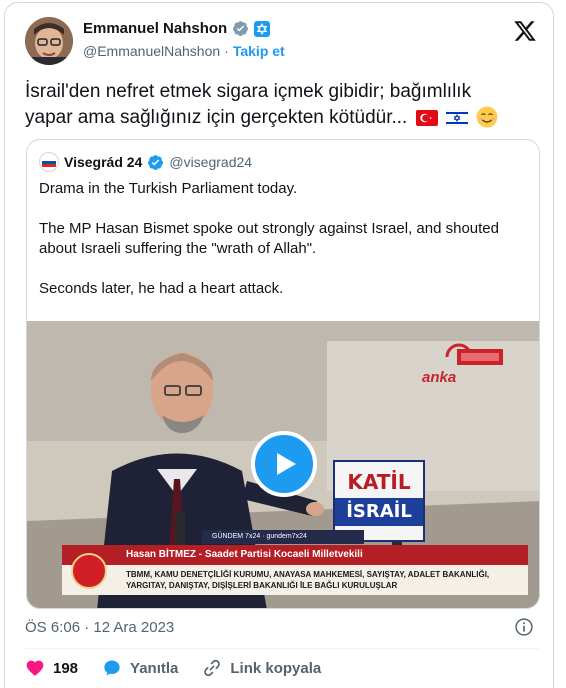  I want to click on broadcast-tag: GÜNDEM 7x24 · gundem7x24, so click(283, 537).